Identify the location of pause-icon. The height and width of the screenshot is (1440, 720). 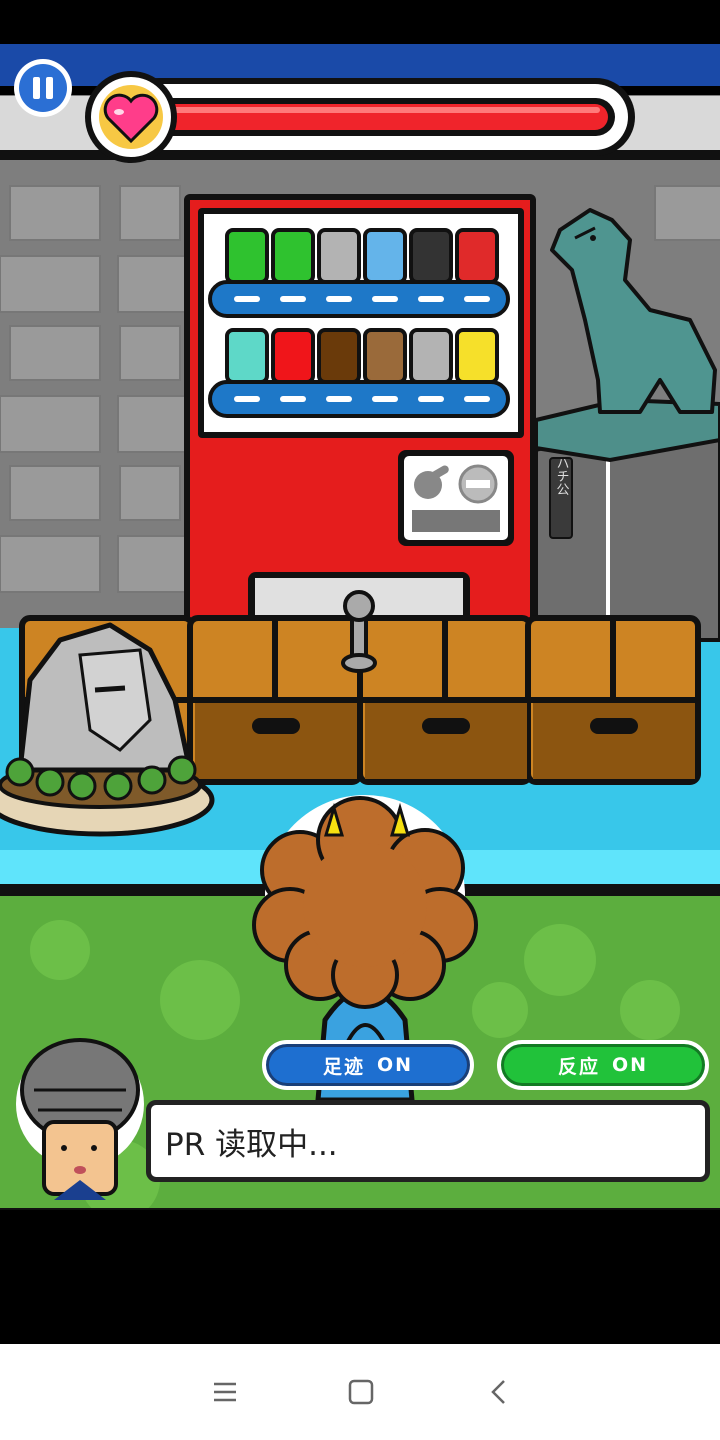
(43, 88).